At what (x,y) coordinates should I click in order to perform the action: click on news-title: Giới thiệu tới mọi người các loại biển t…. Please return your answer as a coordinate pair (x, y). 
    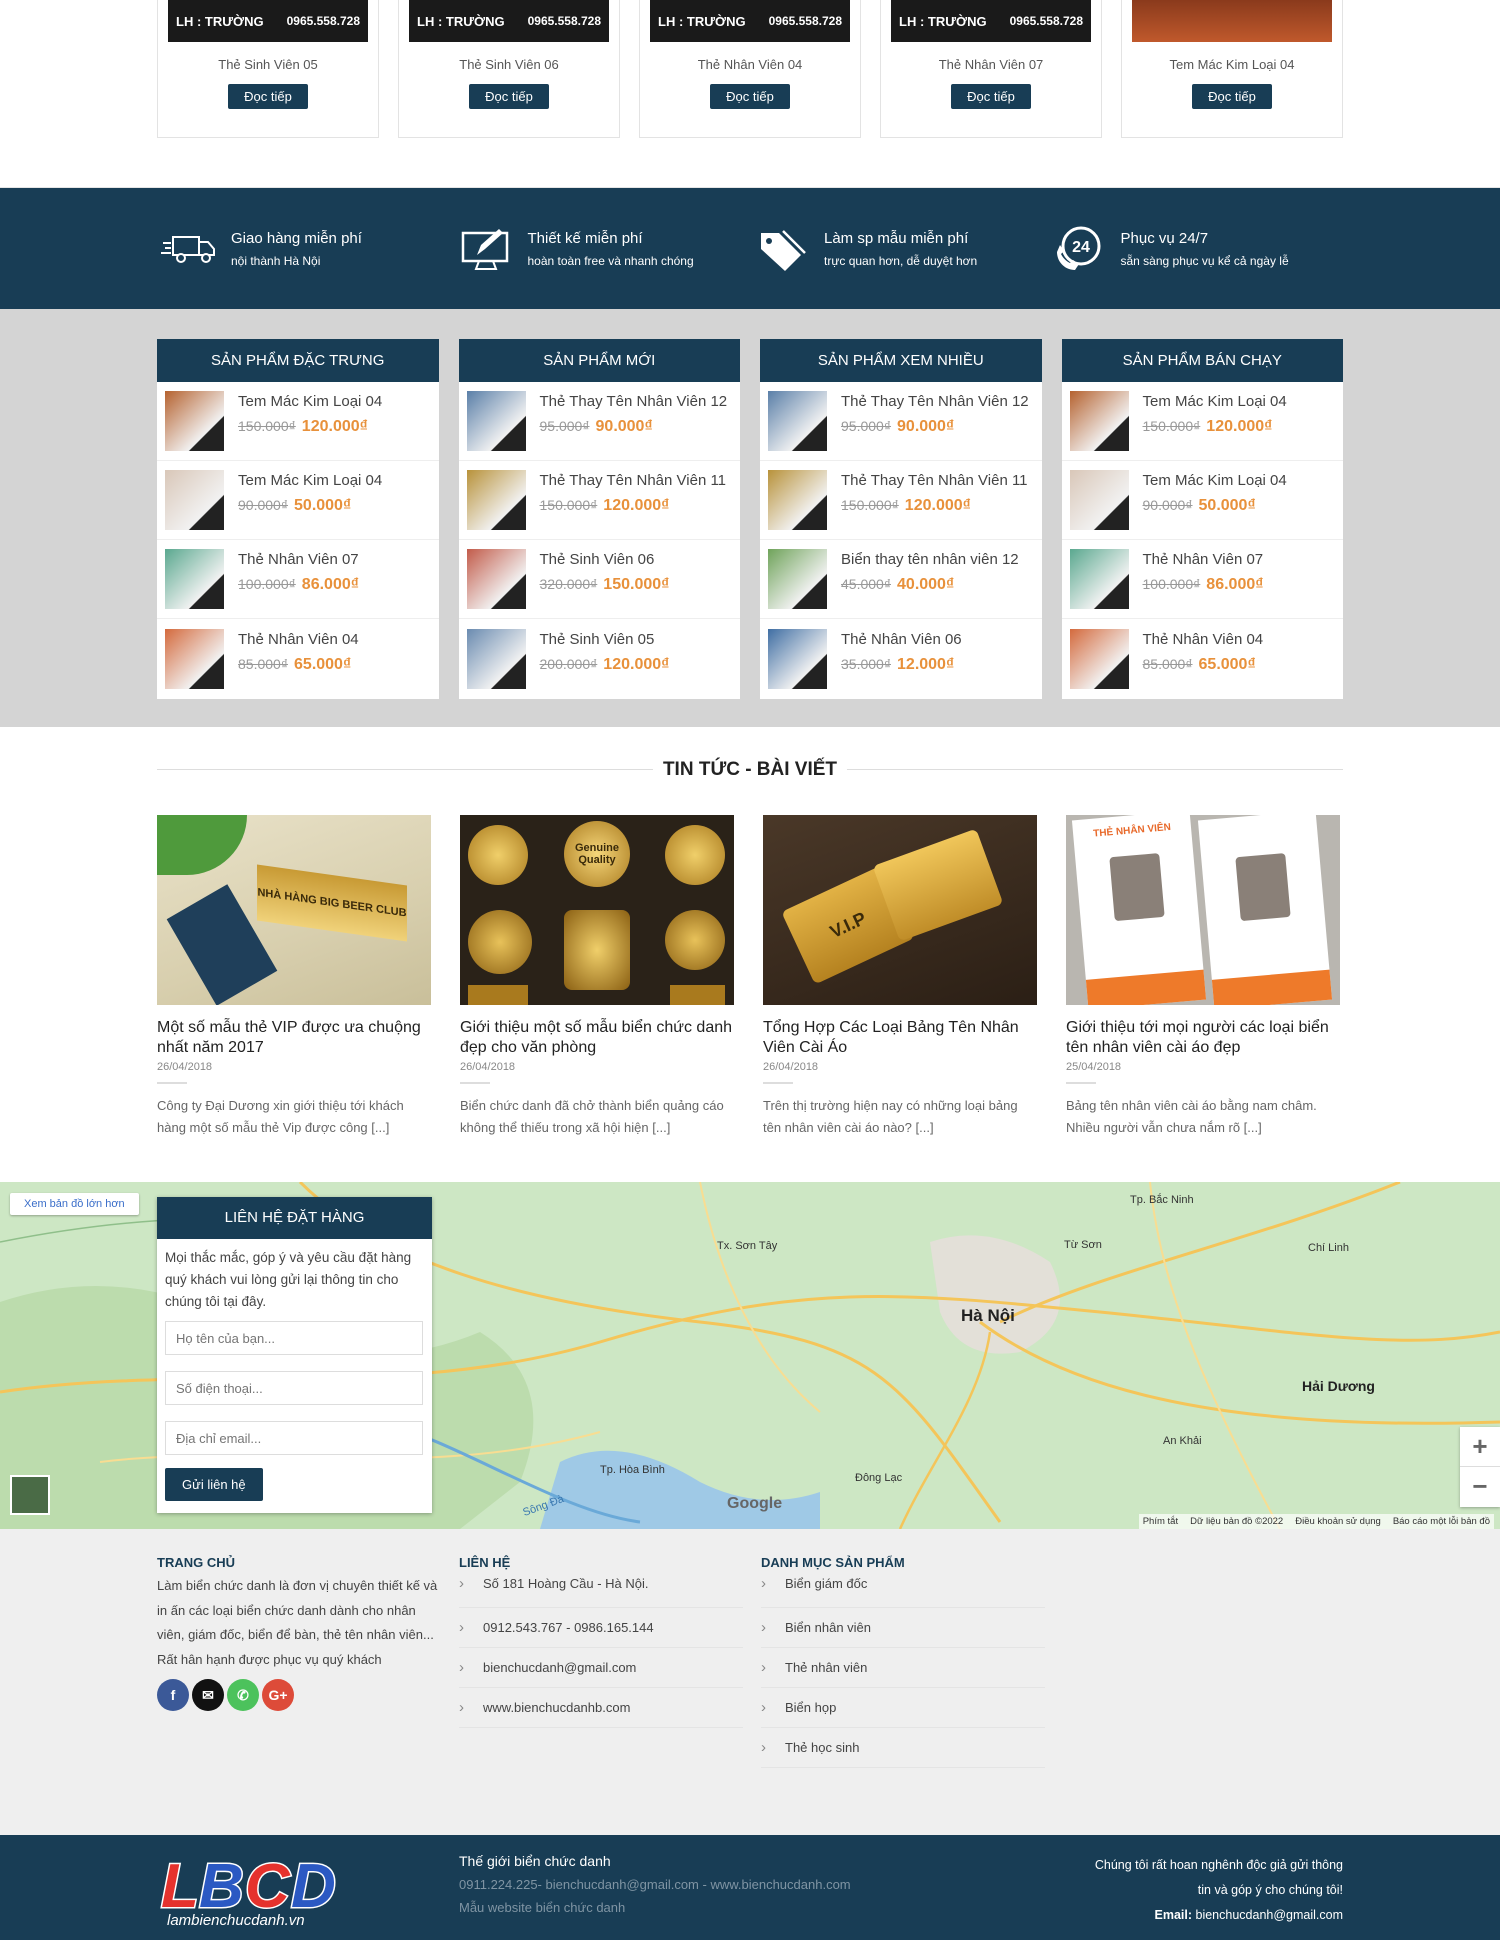
    Looking at the image, I should click on (1203, 1038).